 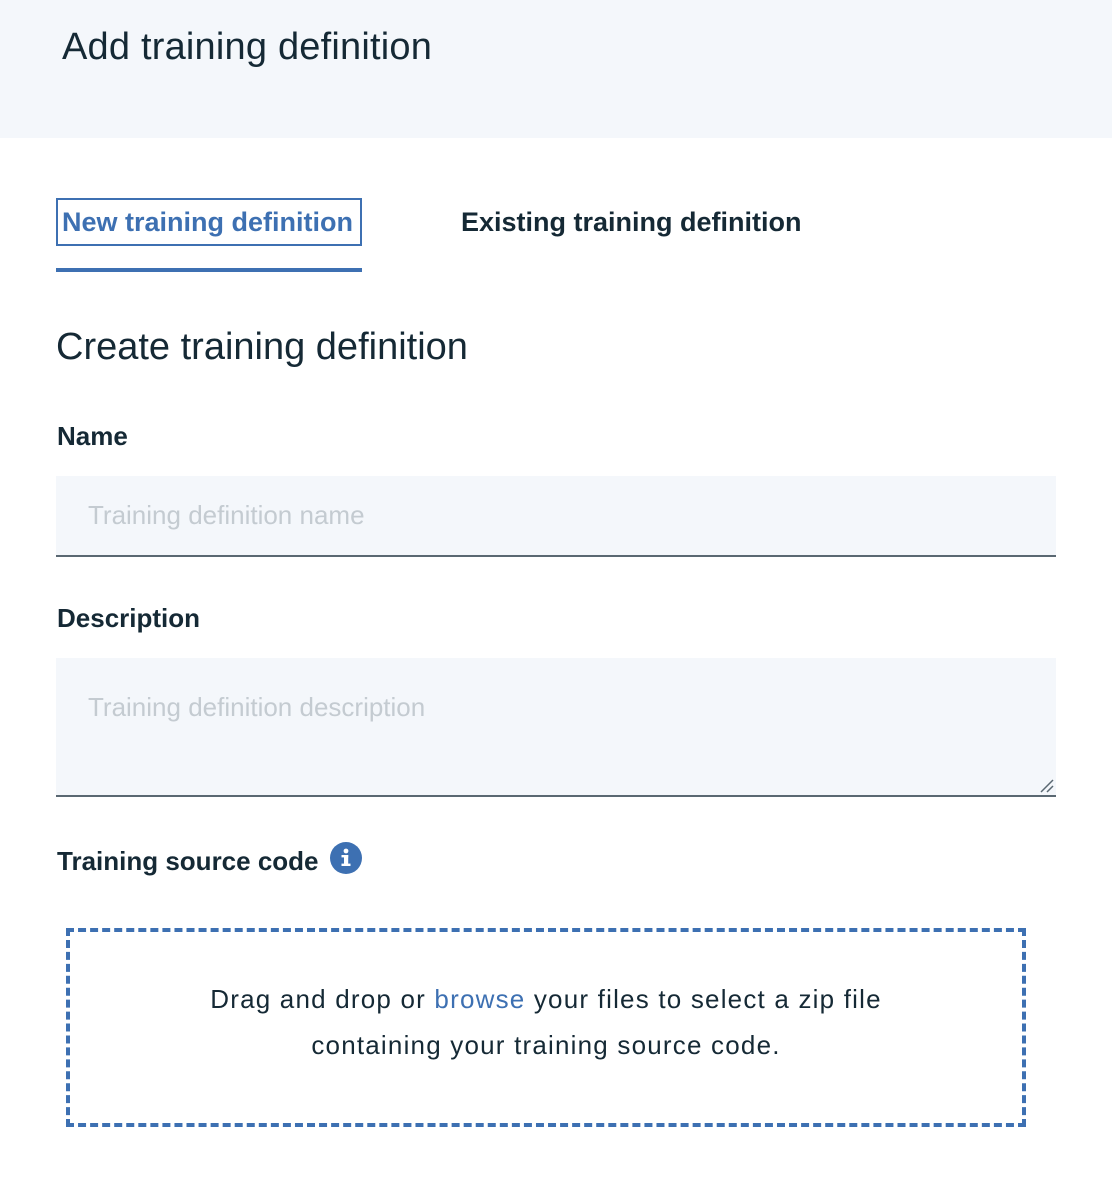 What do you see at coordinates (556, 516) in the screenshot?
I see `name-input` at bounding box center [556, 516].